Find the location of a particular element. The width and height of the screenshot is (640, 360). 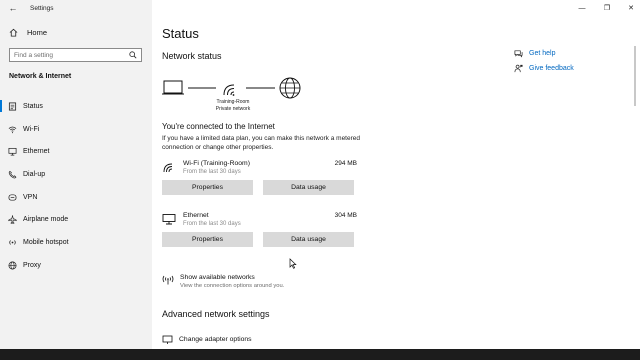

give-feedback-label: Give feedback is located at coordinates (551, 68).